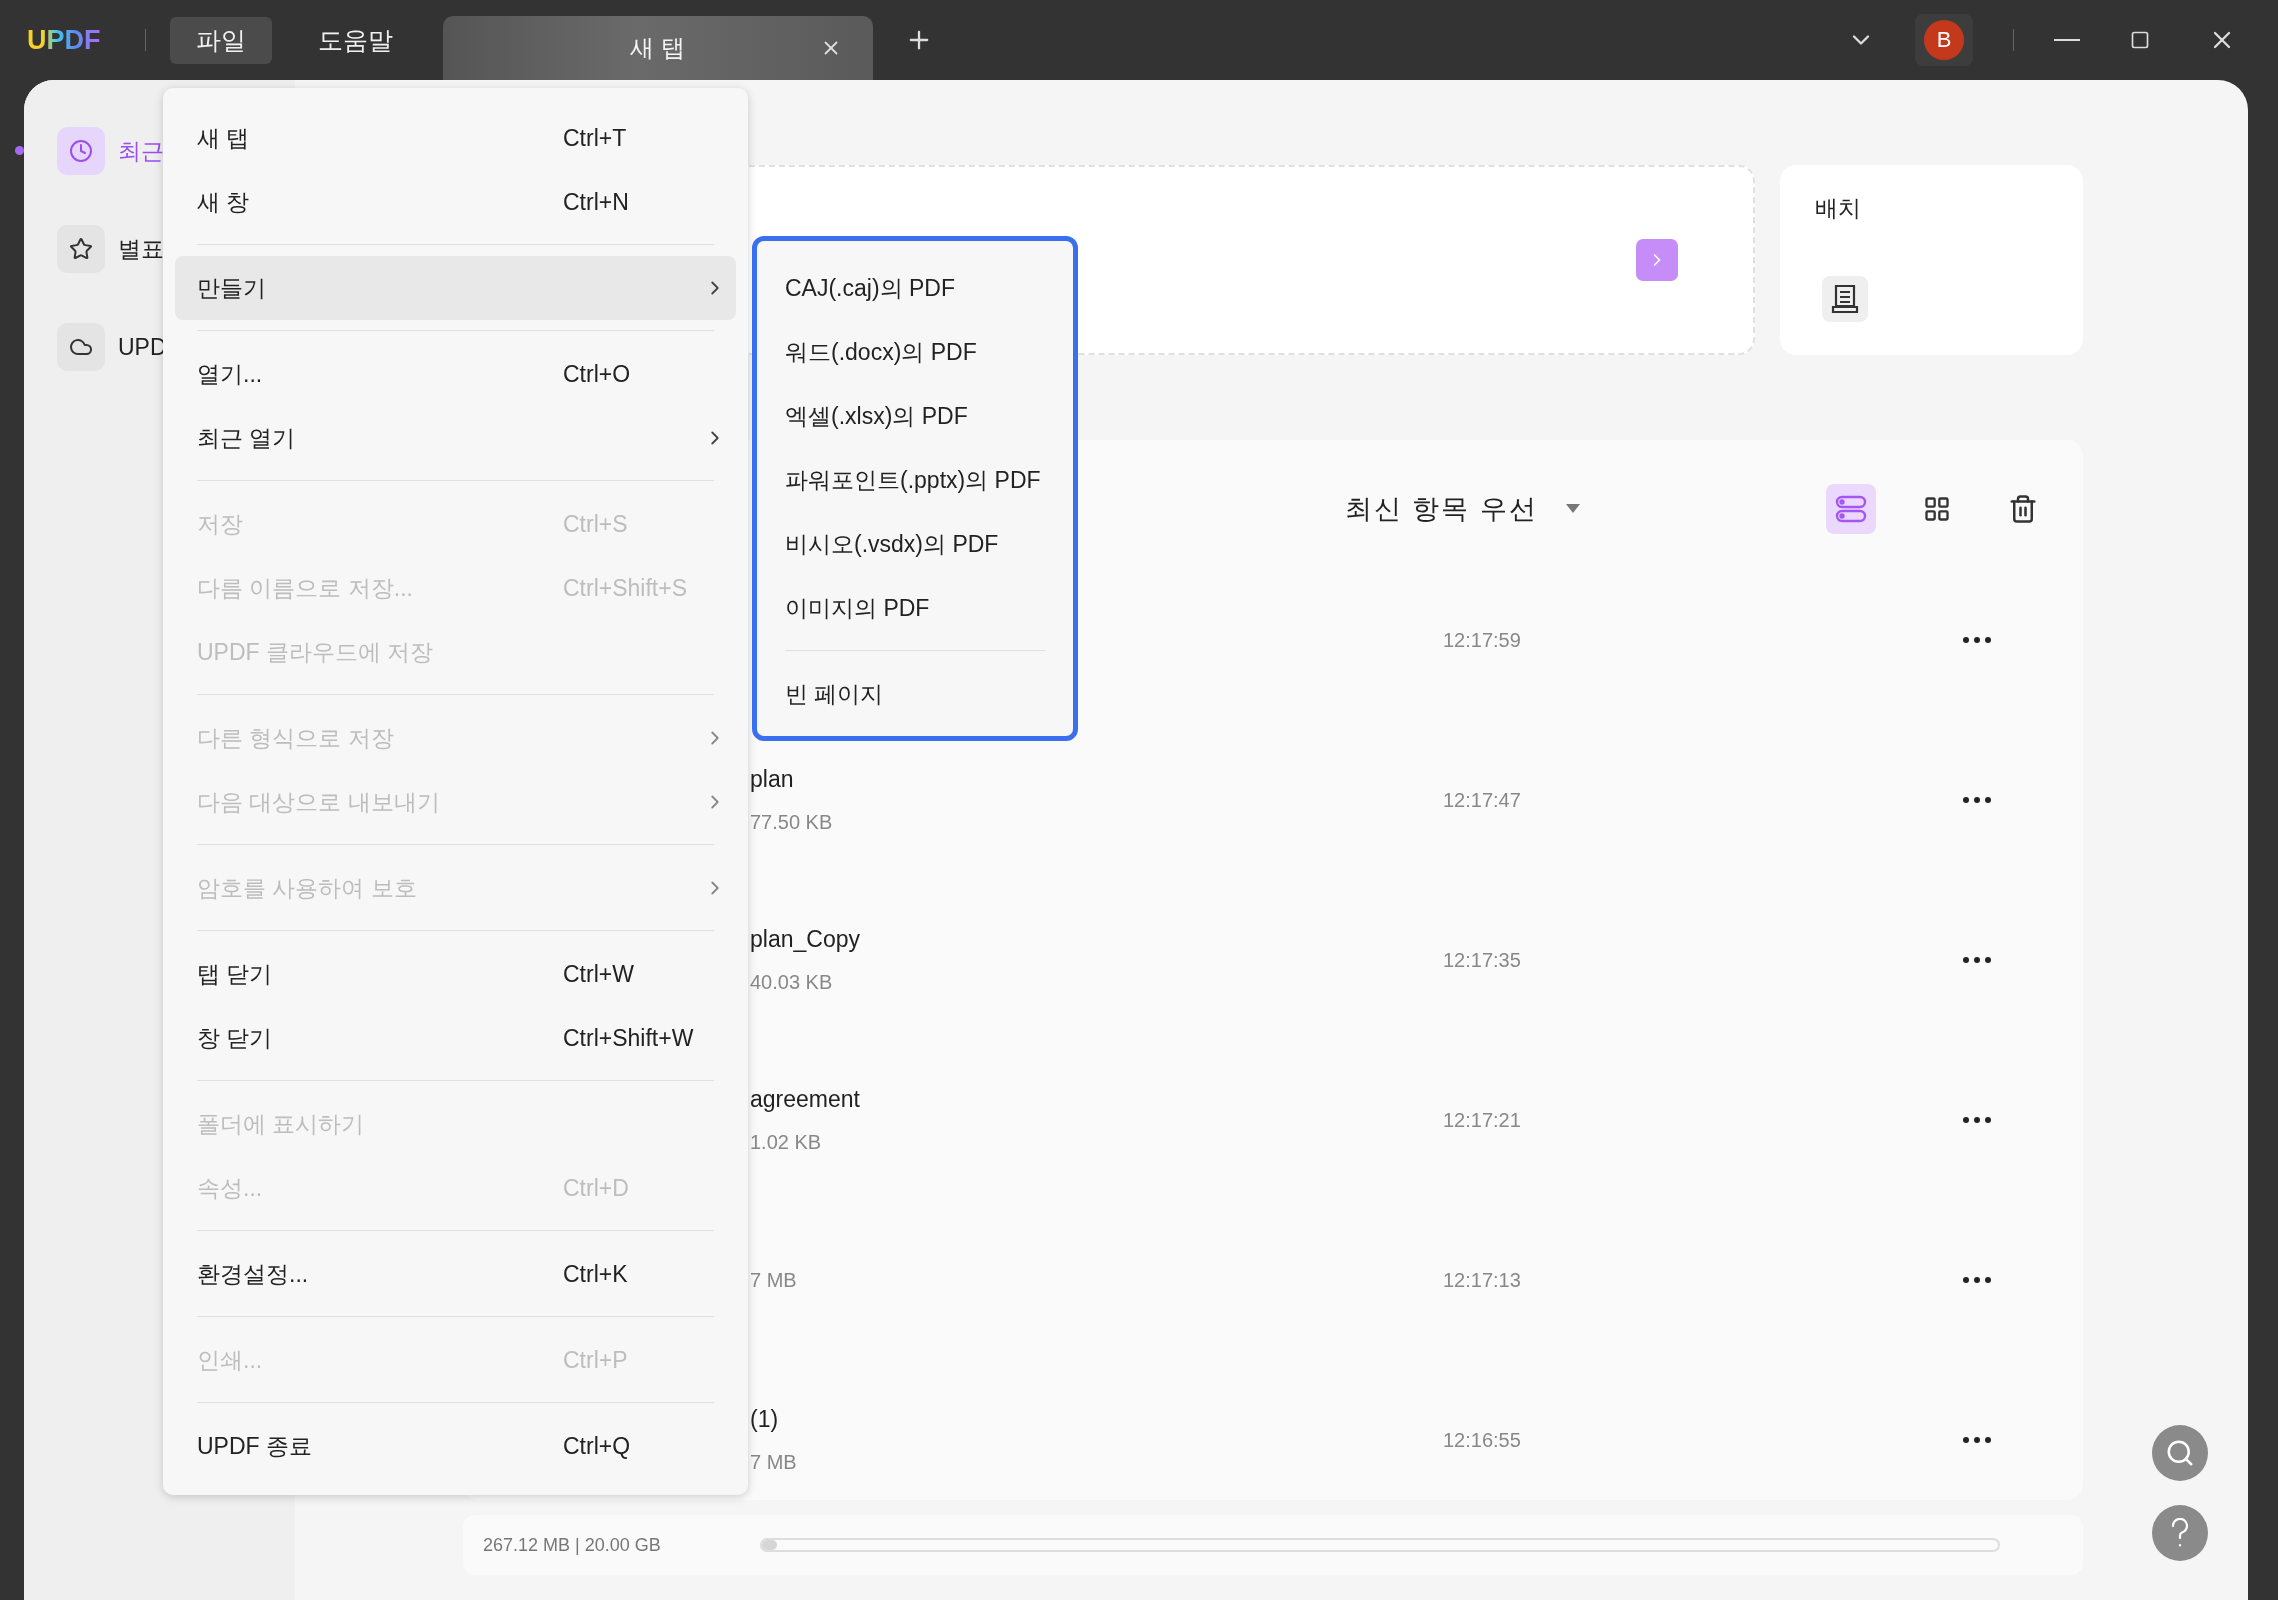 The width and height of the screenshot is (2278, 1600). I want to click on document-stack-icon, so click(1845, 299).